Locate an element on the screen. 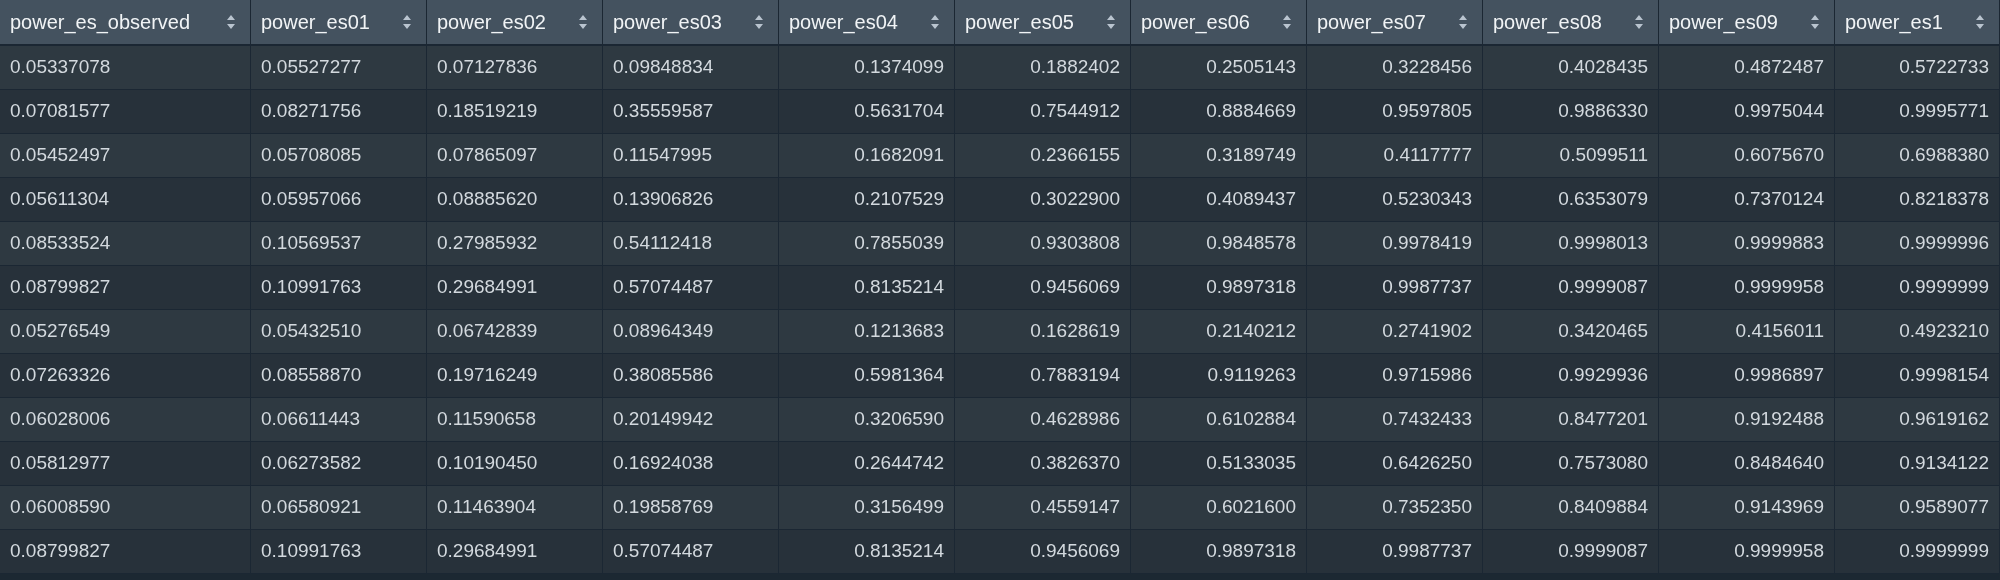  column-title: power_es_observed is located at coordinates (100, 23).